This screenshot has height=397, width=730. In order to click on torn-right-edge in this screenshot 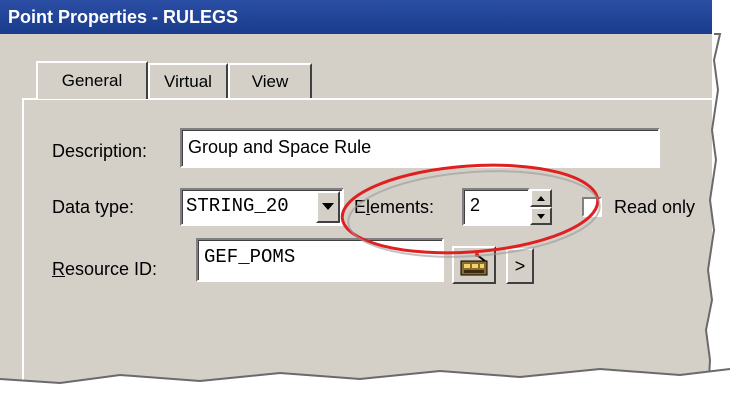, I will do `click(715, 198)`.